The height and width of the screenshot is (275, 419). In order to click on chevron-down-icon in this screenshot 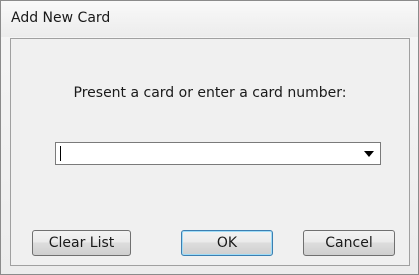, I will do `click(369, 153)`.